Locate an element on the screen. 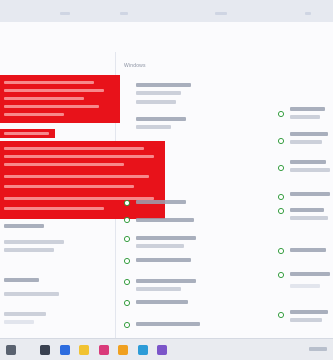 The width and height of the screenshot is (333, 360). store-icon is located at coordinates (143, 350).